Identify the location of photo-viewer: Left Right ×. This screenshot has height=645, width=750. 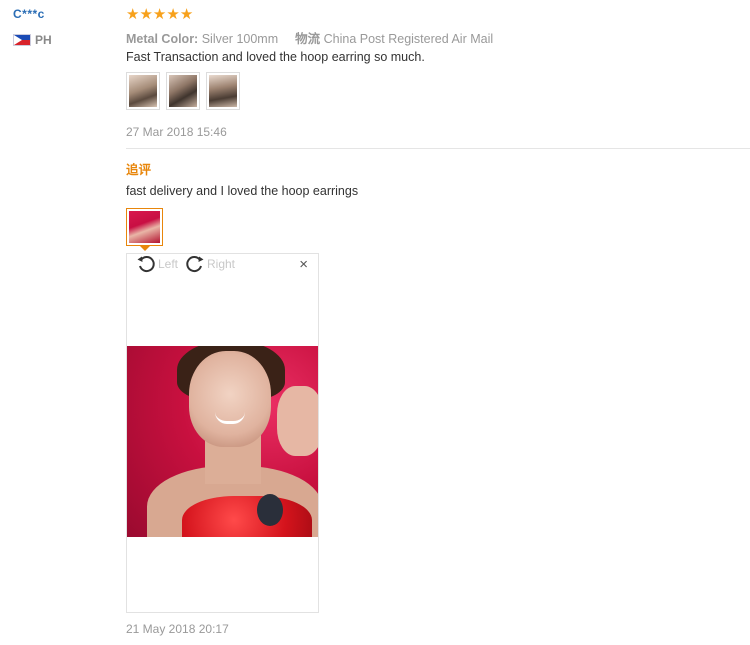
(222, 433).